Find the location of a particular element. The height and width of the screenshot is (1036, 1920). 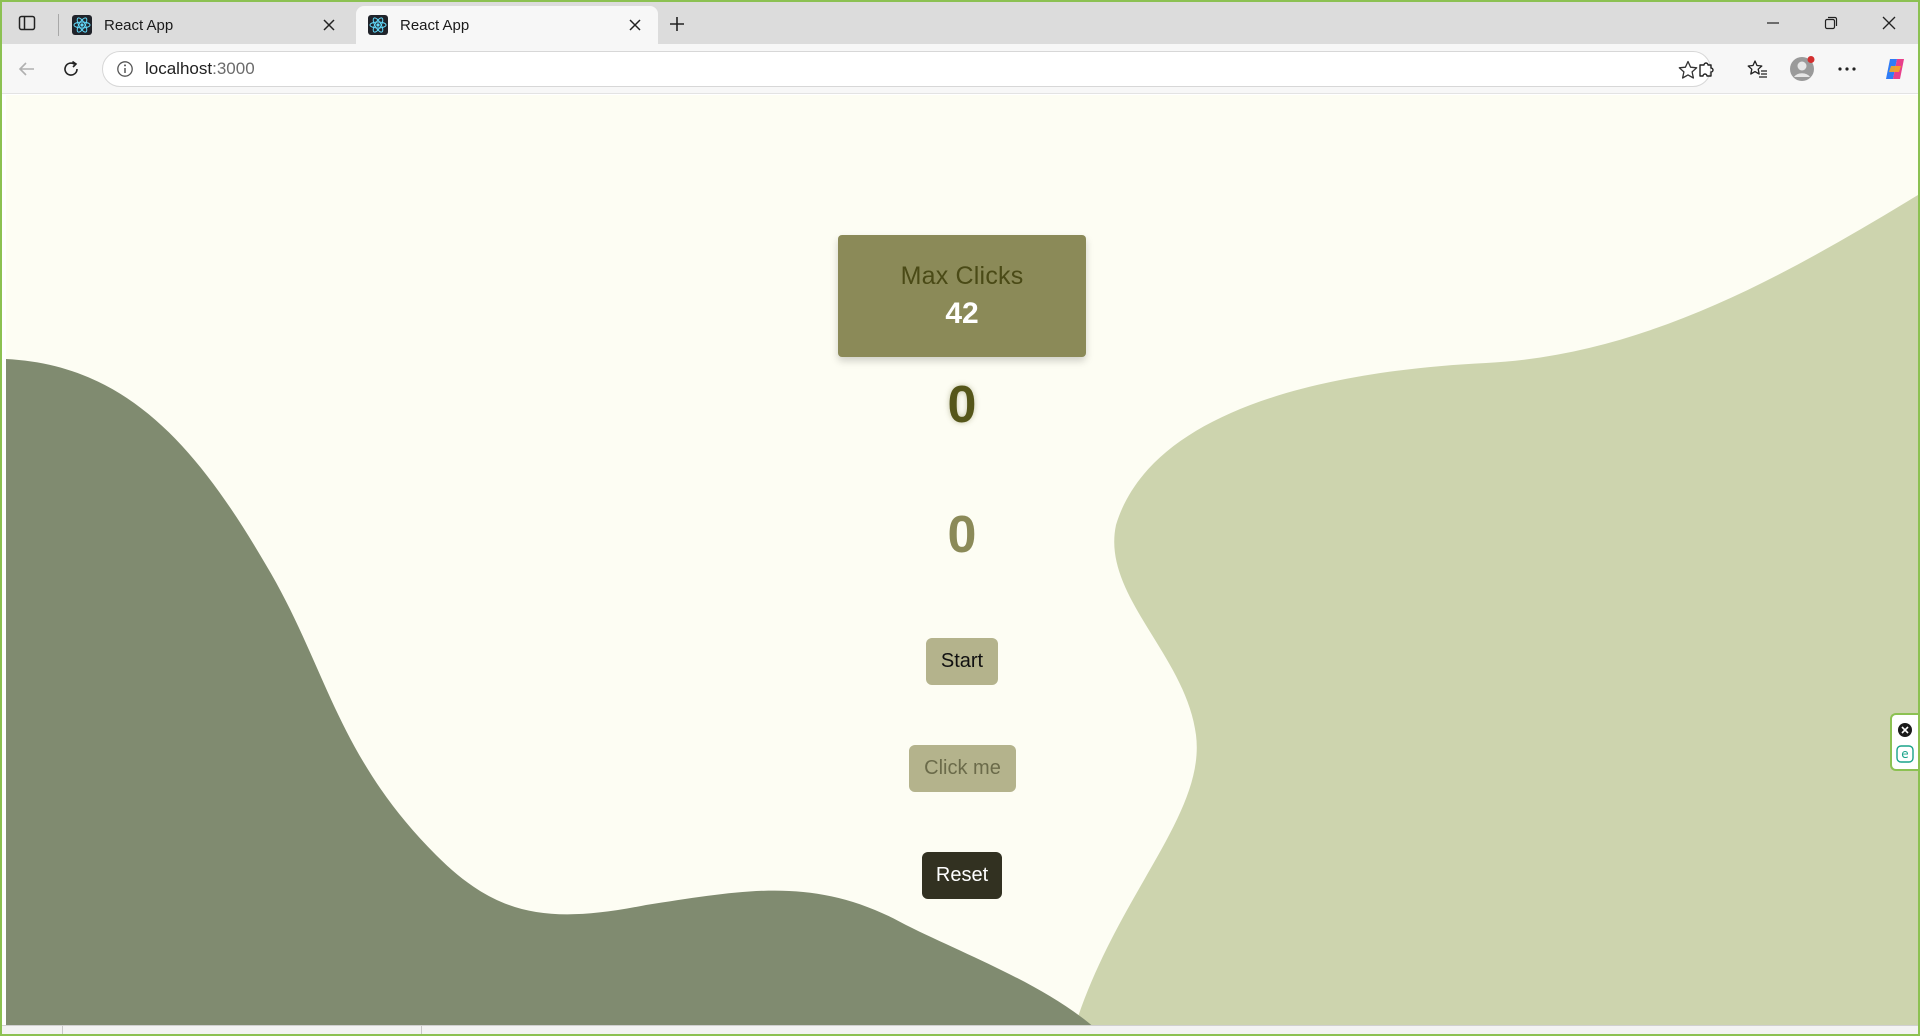

address-bar: localhost:3000 is located at coordinates (906, 69).